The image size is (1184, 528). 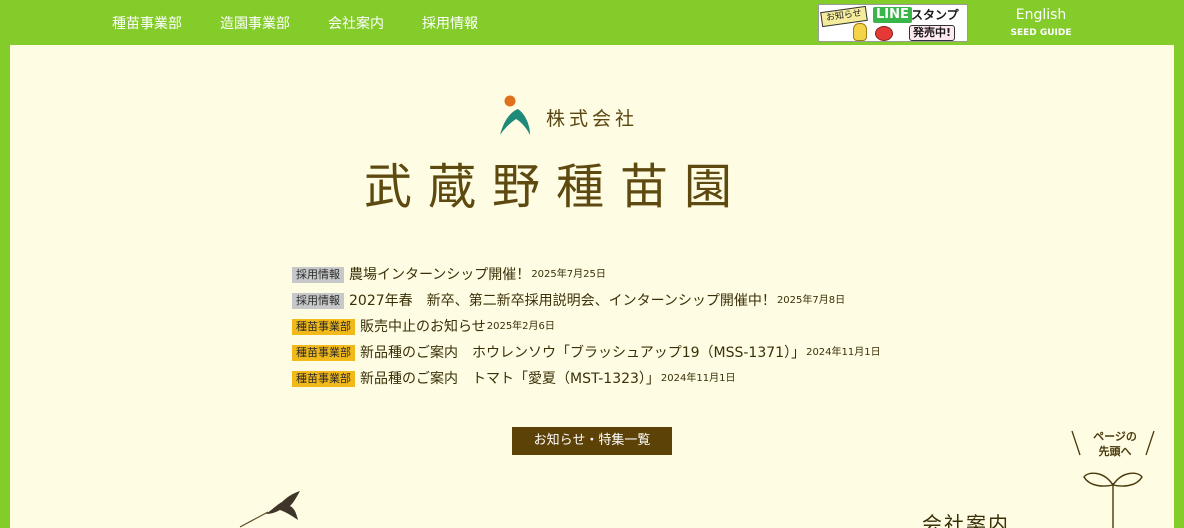 What do you see at coordinates (255, 24) in the screenshot?
I see `nav-item-landscape-division: 造園事業部` at bounding box center [255, 24].